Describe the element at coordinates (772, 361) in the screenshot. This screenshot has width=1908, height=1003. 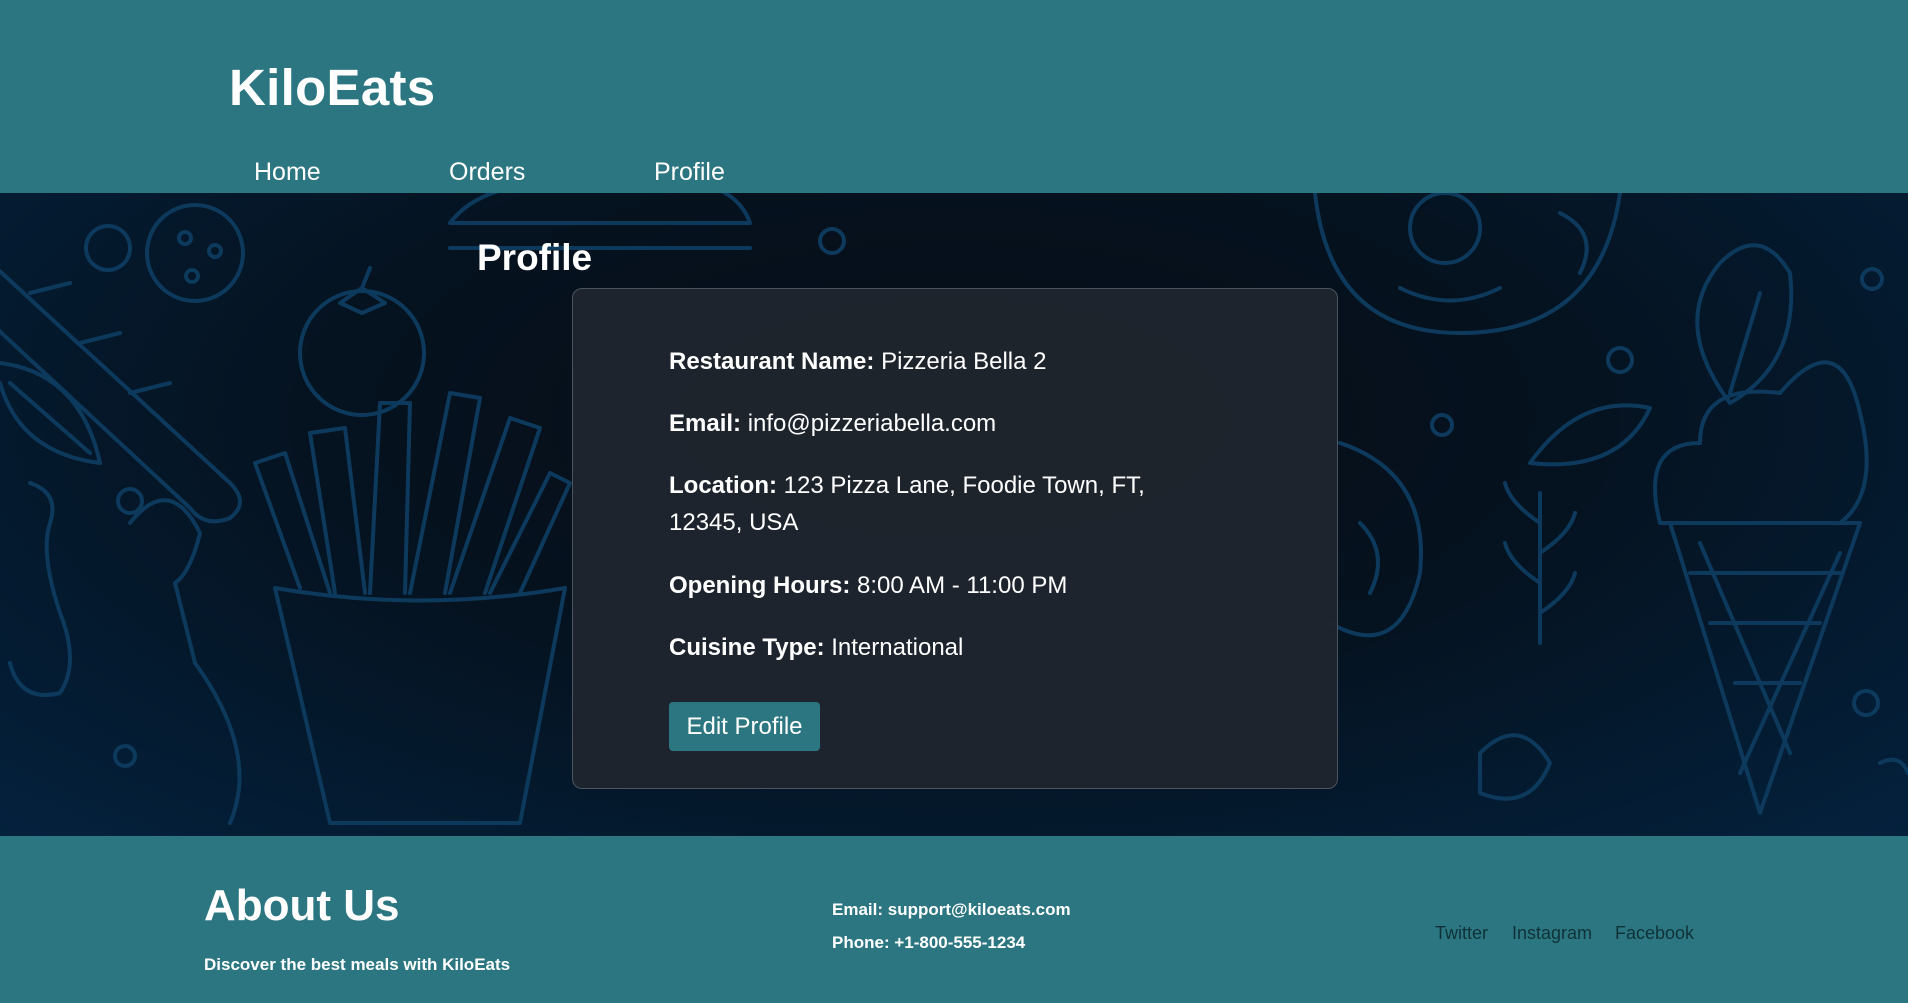
I see `field-label: Restaurant Name:` at that location.